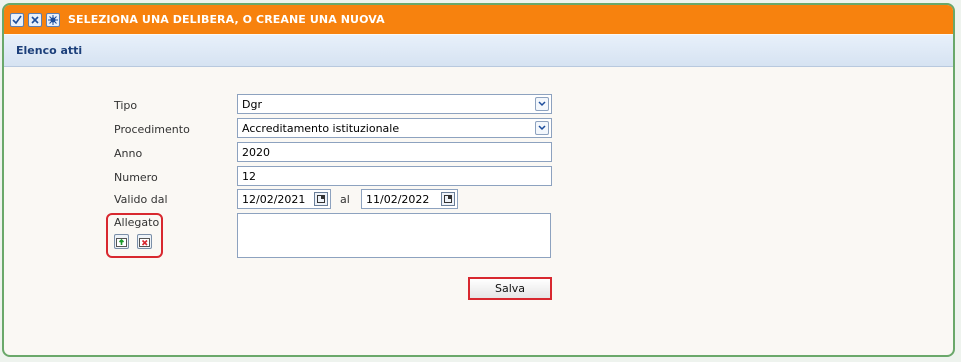 The image size is (961, 362). What do you see at coordinates (144, 241) in the screenshot?
I see `delete-attachment-icon` at bounding box center [144, 241].